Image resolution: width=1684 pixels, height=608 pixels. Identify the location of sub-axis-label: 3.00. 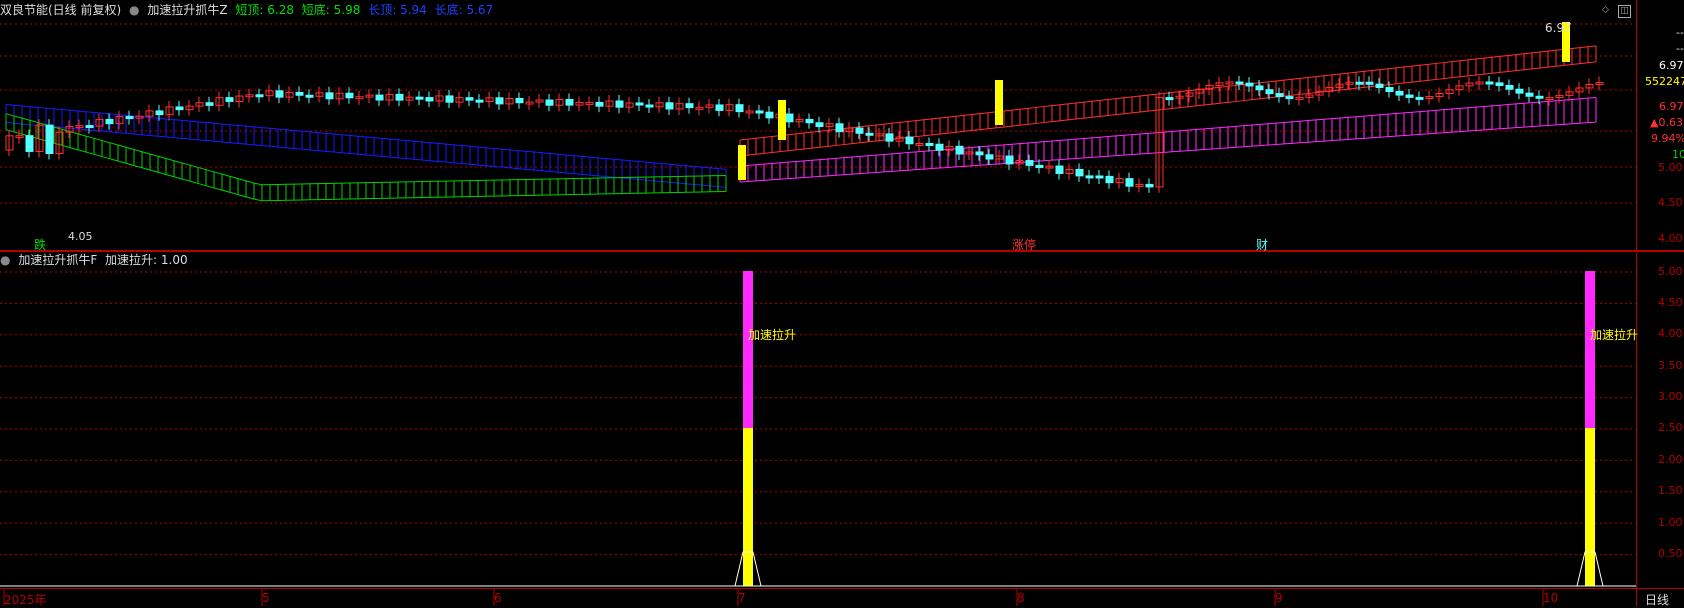
(1670, 396).